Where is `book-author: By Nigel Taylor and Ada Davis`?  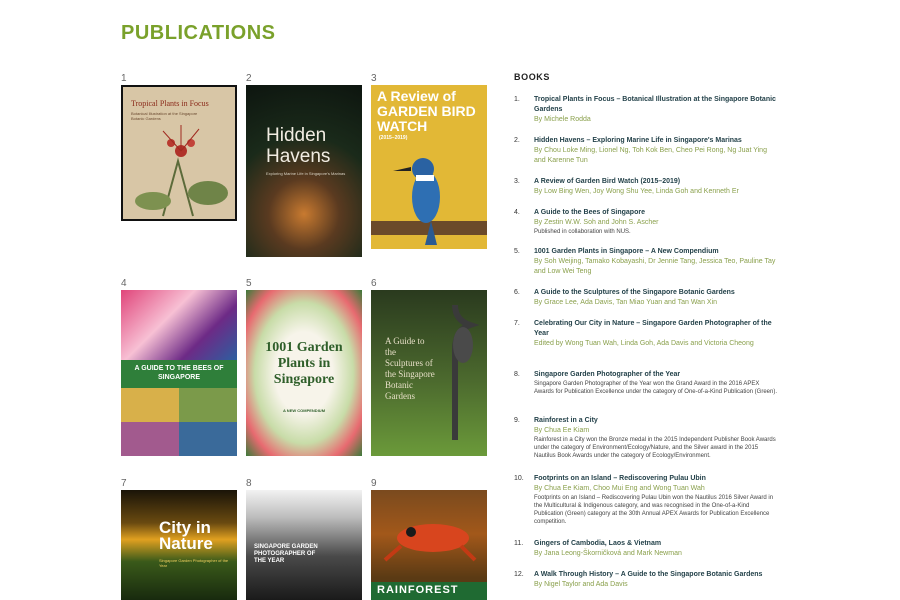
book-author: By Nigel Taylor and Ada Davis is located at coordinates (581, 584).